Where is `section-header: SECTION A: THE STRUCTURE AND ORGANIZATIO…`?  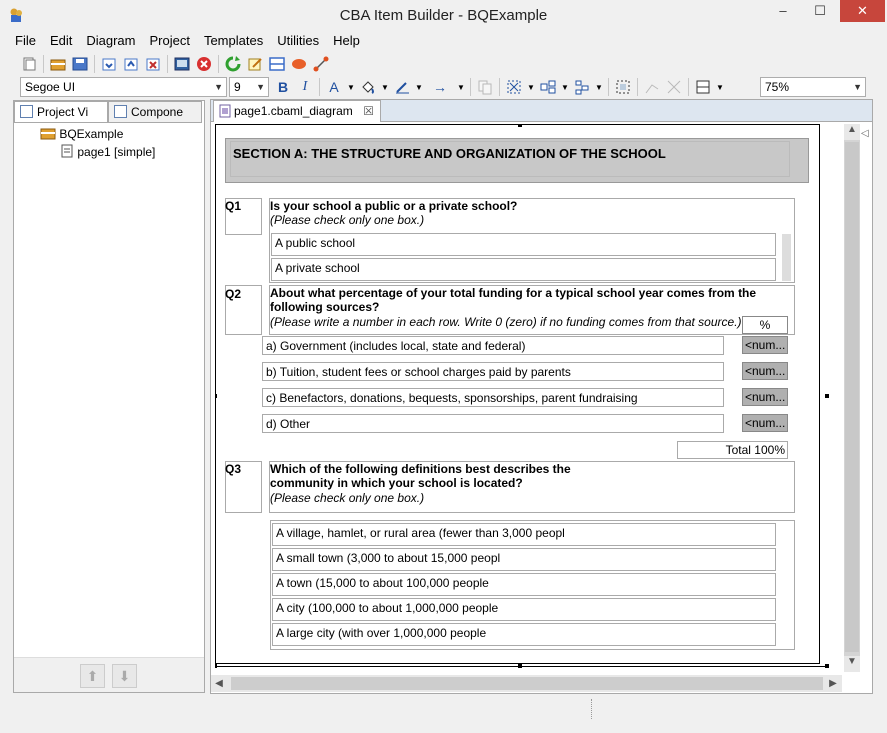 section-header: SECTION A: THE STRUCTURE AND ORGANIZATIO… is located at coordinates (517, 160).